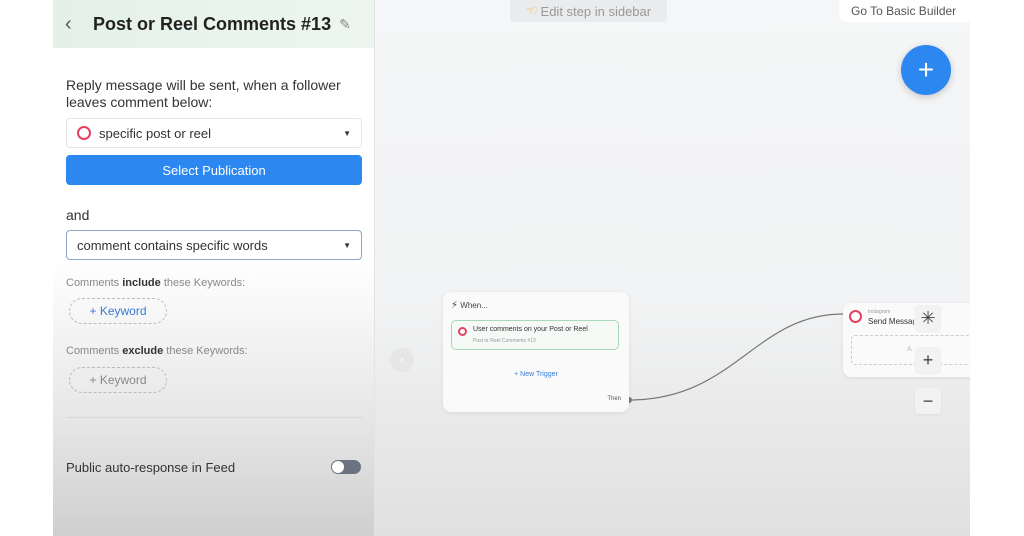 The image size is (1024, 536). Describe the element at coordinates (504, 341) in the screenshot. I see `trigger-subtitle: Post or Reel Comments #13` at that location.